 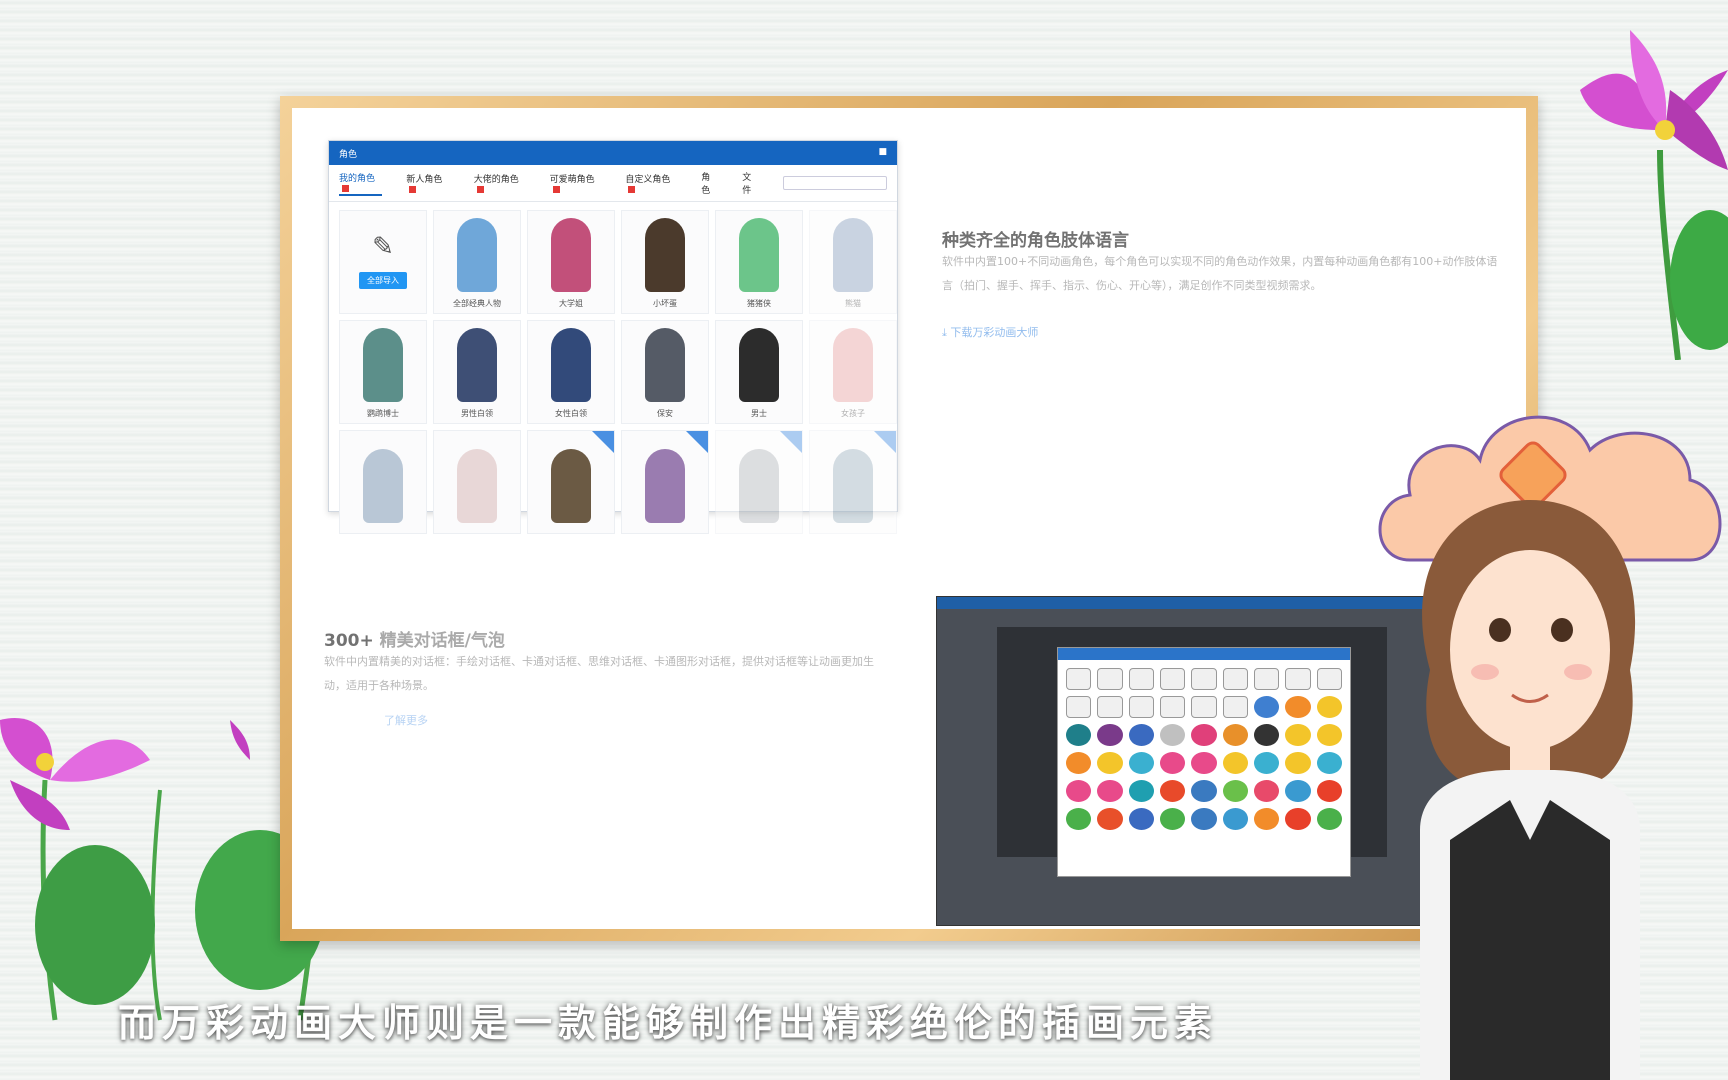 What do you see at coordinates (750, 183) in the screenshot?
I see `tab-6: 文件` at bounding box center [750, 183].